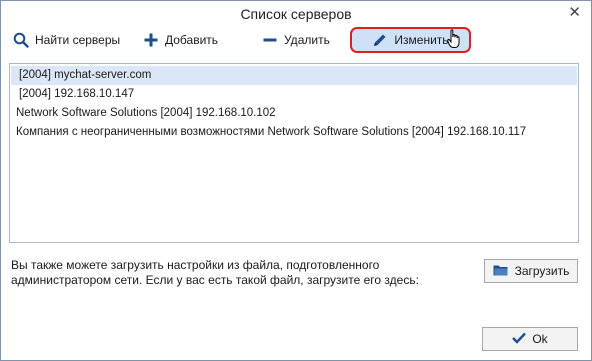 This screenshot has height=361, width=592. Describe the element at coordinates (380, 40) in the screenshot. I see `pencil-icon` at that location.